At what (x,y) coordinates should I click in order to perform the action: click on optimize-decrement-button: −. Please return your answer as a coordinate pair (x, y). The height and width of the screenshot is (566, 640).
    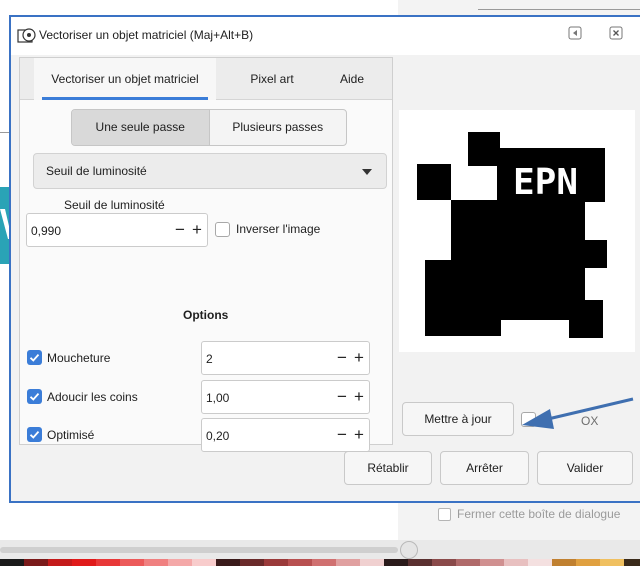
    Looking at the image, I should click on (342, 435).